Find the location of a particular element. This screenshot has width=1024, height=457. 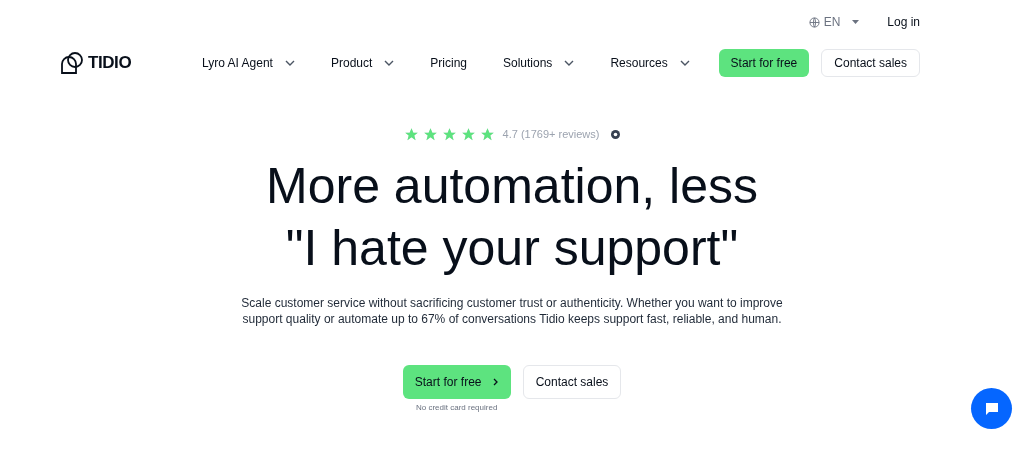

nav-item: Resources is located at coordinates (650, 63).